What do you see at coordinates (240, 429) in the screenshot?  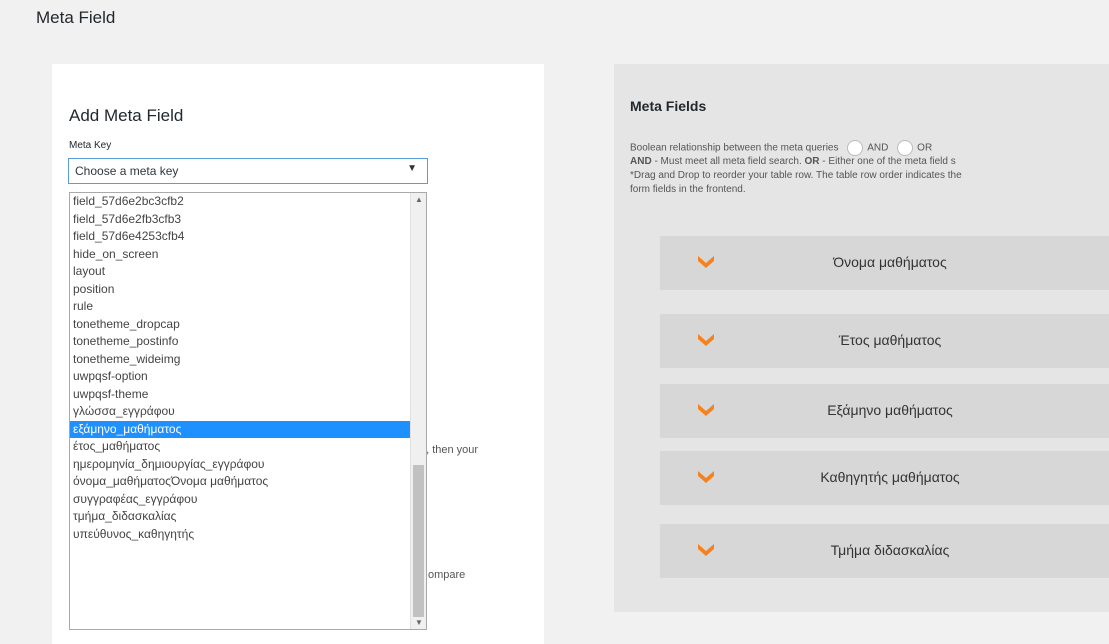 I see `dropdown-option: εξάμηνο_μαθήματος` at bounding box center [240, 429].